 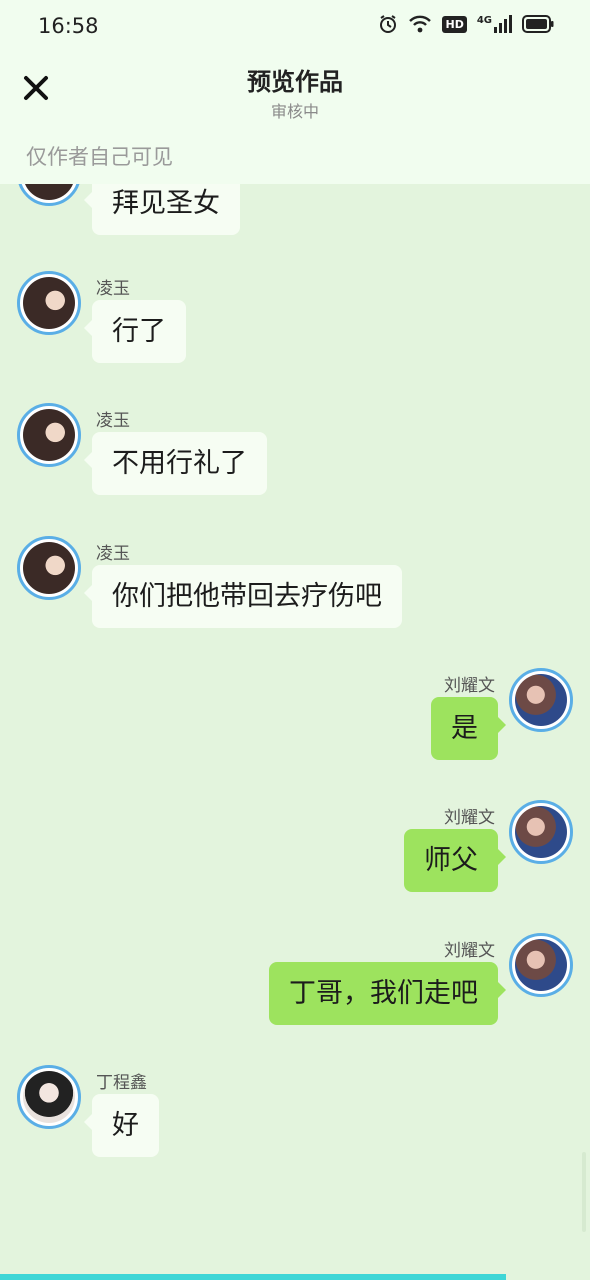 I want to click on hd-icon: HD, so click(x=454, y=24).